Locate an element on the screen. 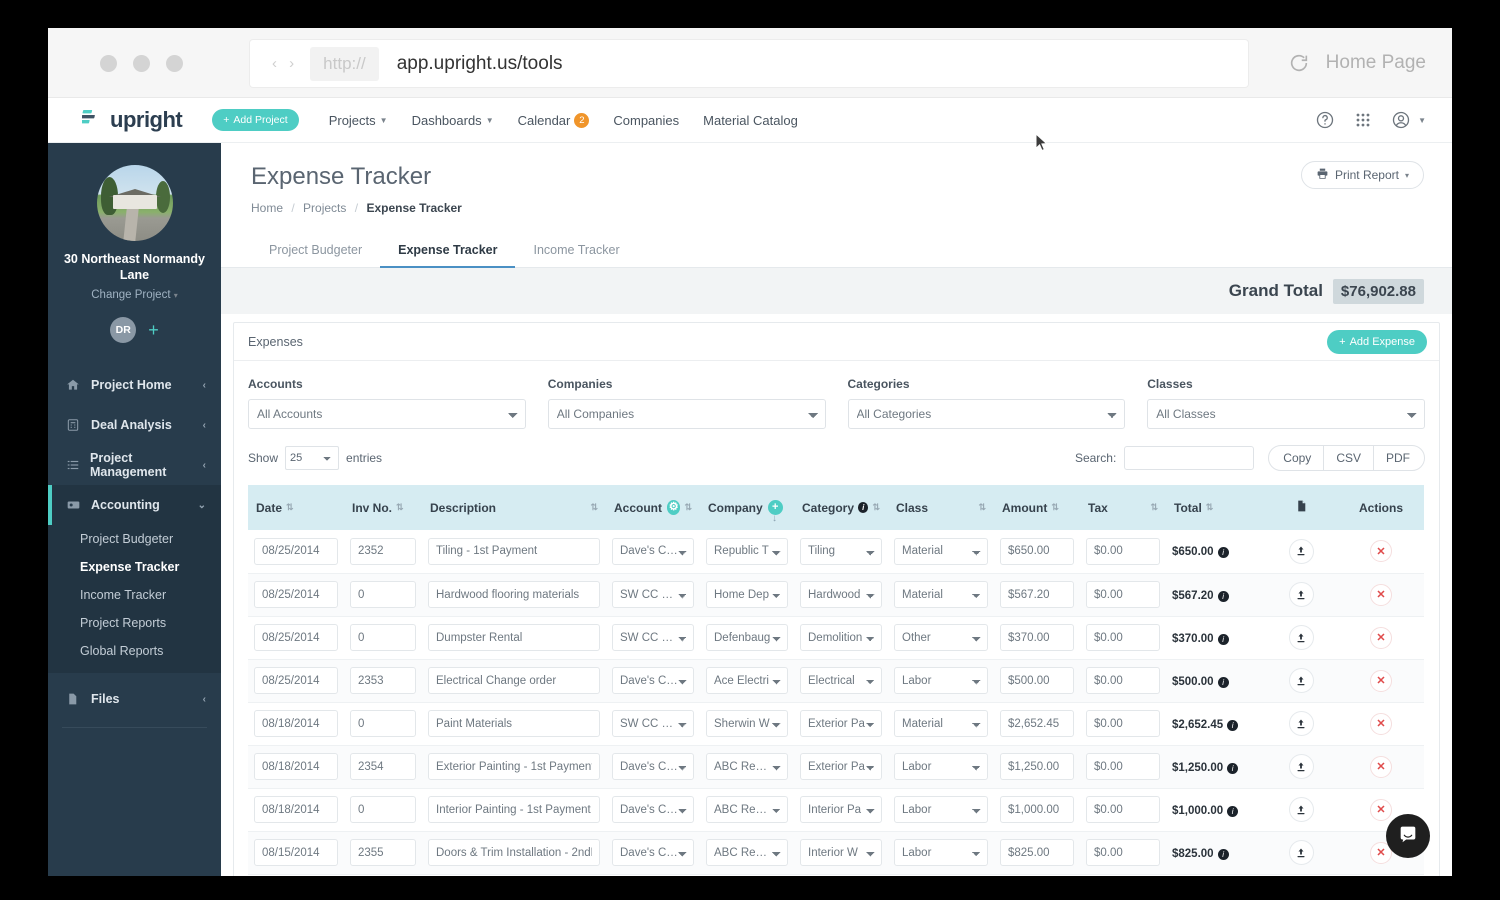 The image size is (1500, 900). col-account: Account ⚙ ⇅ is located at coordinates (653, 507).